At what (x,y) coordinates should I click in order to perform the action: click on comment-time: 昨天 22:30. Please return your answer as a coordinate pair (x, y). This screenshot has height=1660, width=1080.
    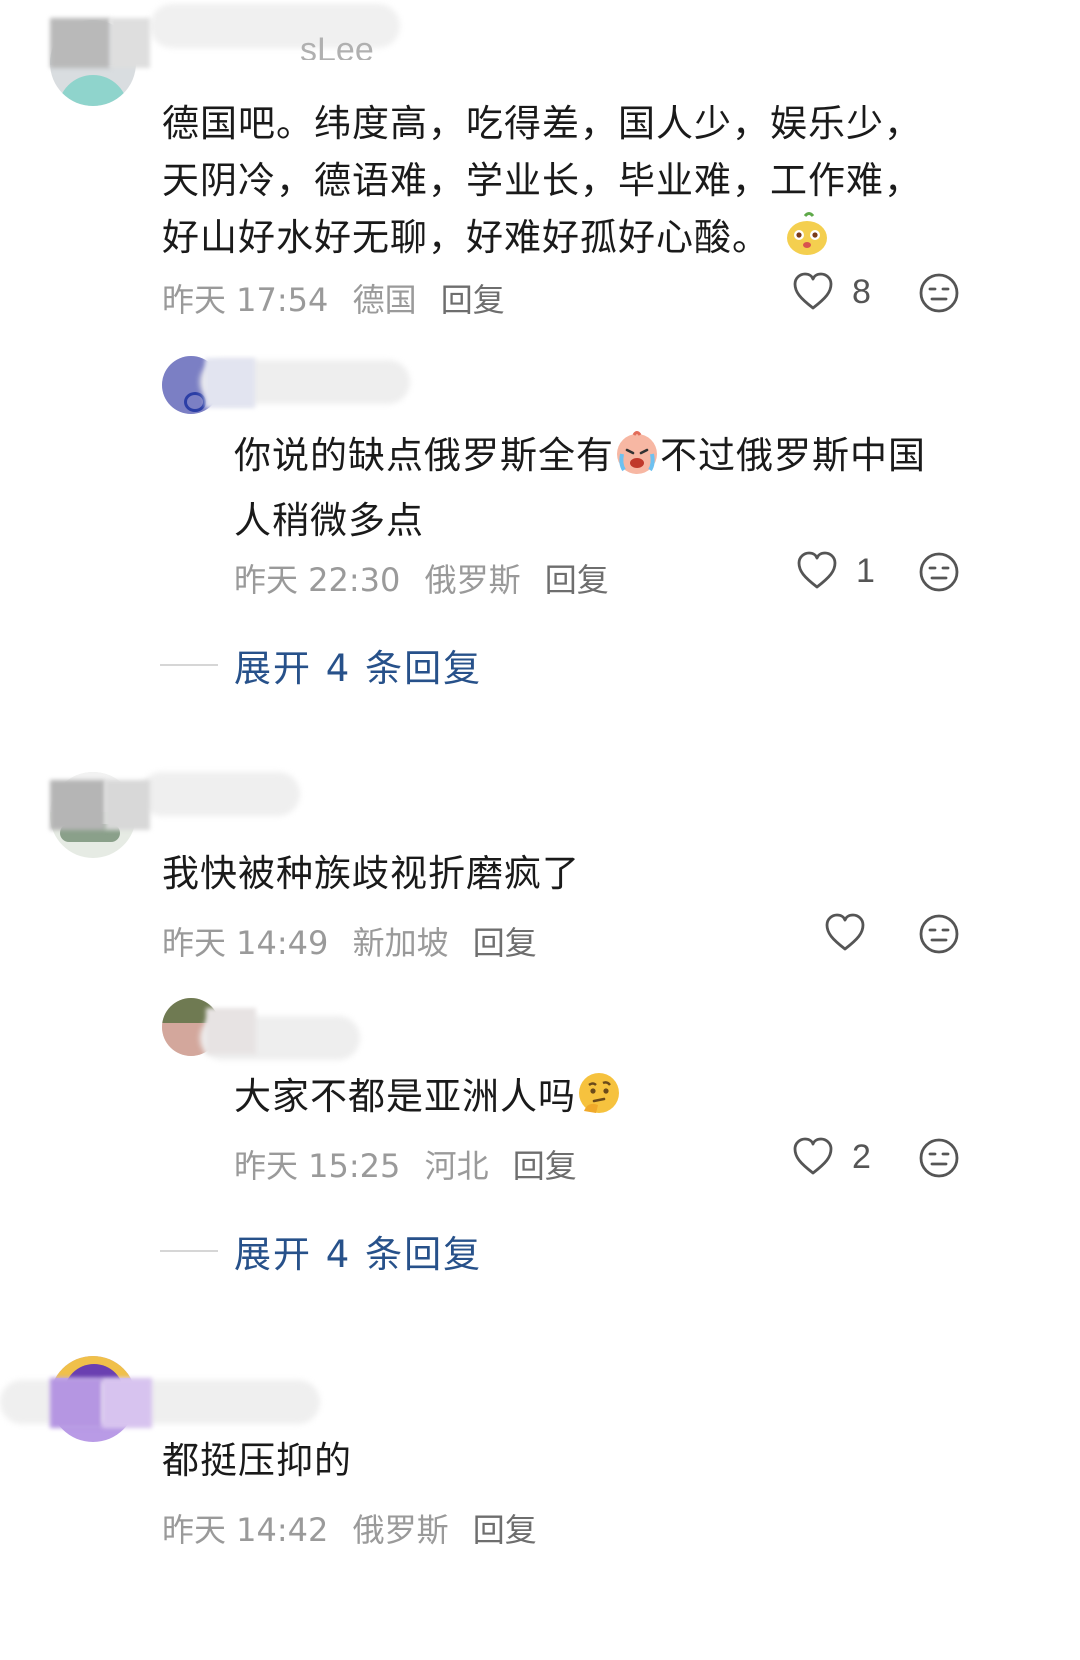
    Looking at the image, I should click on (317, 580).